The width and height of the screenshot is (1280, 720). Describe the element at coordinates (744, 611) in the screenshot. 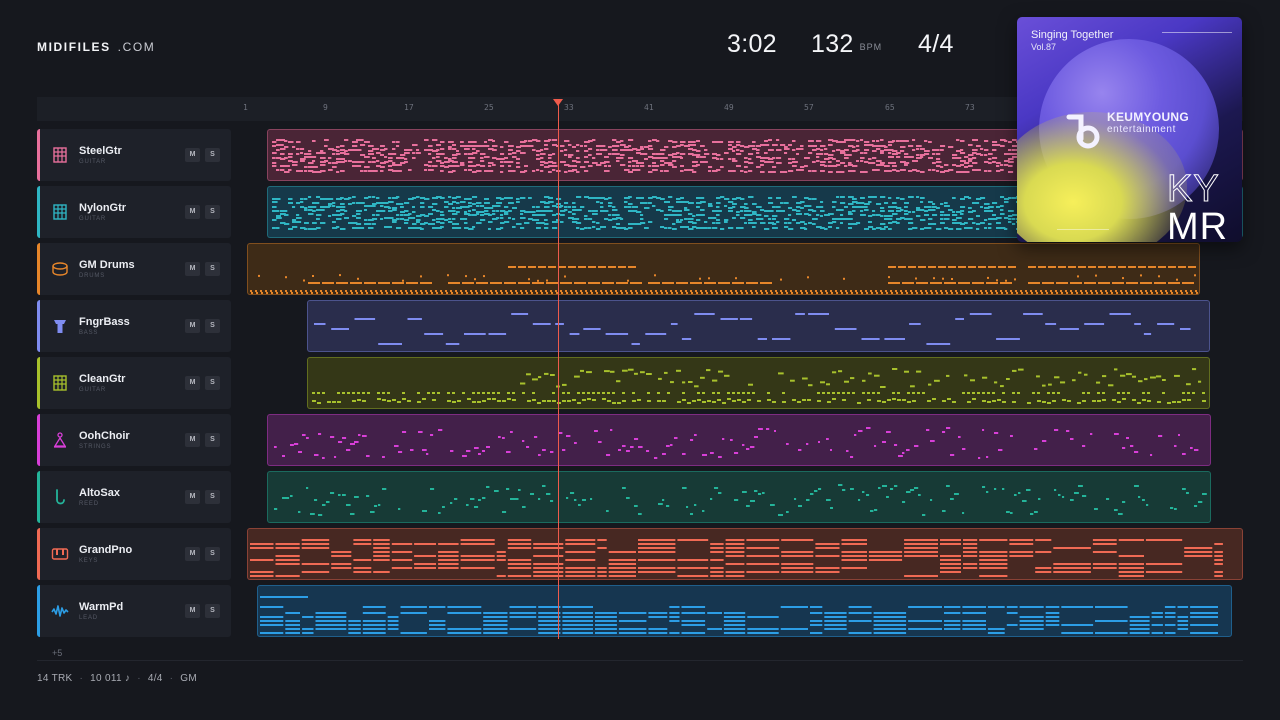

I see `midi-clip-warmpd` at that location.